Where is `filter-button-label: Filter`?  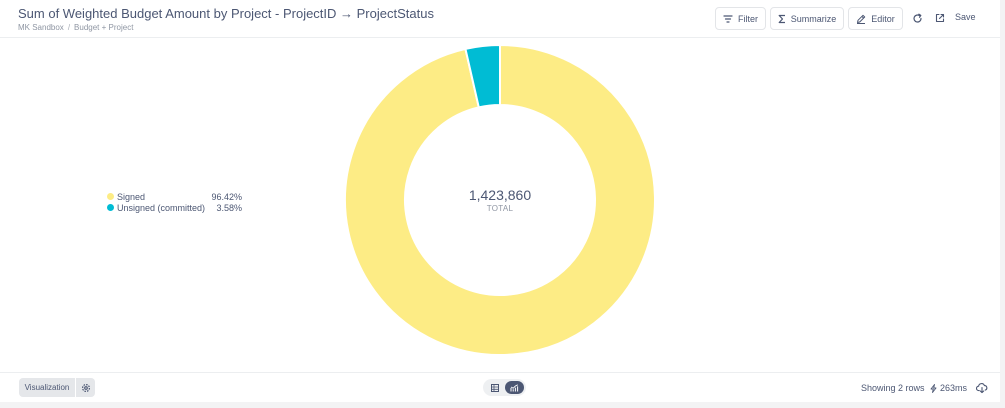 filter-button-label: Filter is located at coordinates (748, 18).